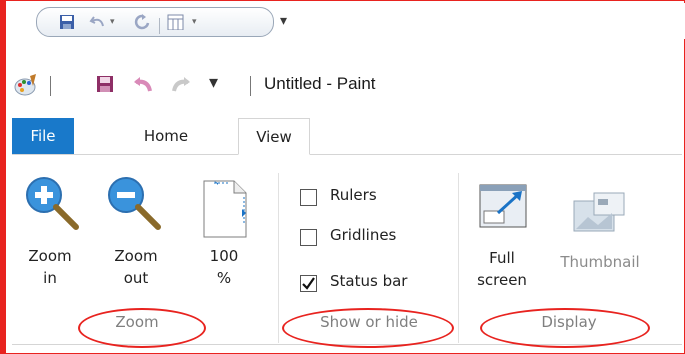  What do you see at coordinates (176, 22) in the screenshot?
I see `window-icon` at bounding box center [176, 22].